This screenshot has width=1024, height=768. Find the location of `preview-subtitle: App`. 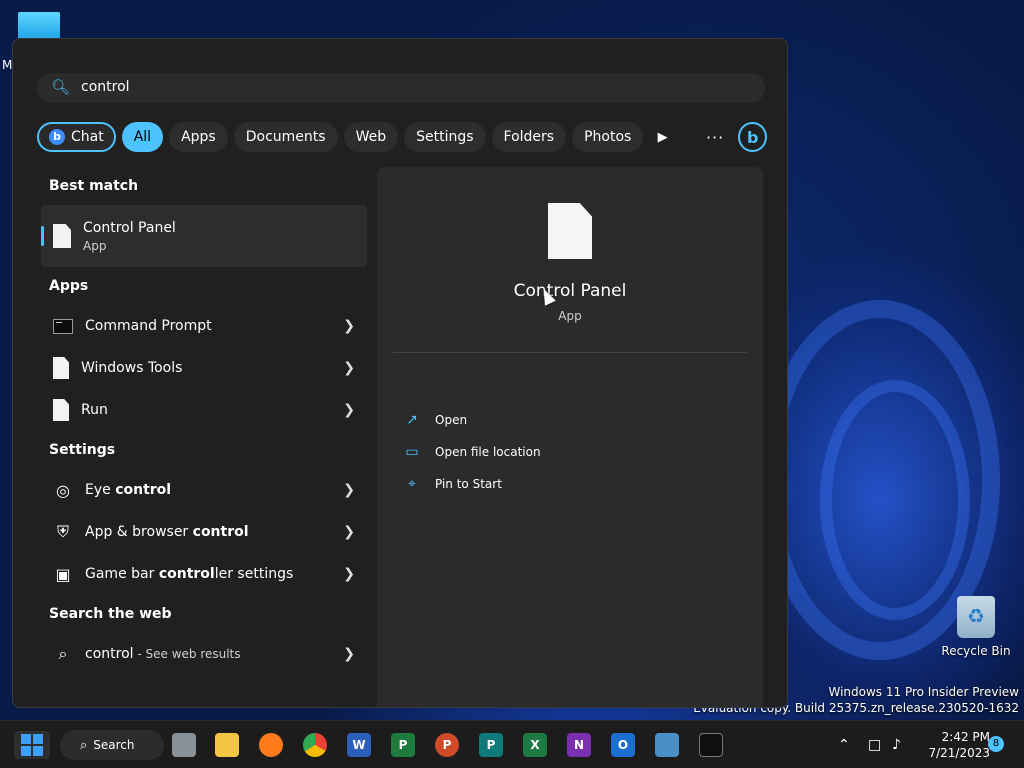

preview-subtitle: App is located at coordinates (570, 316).